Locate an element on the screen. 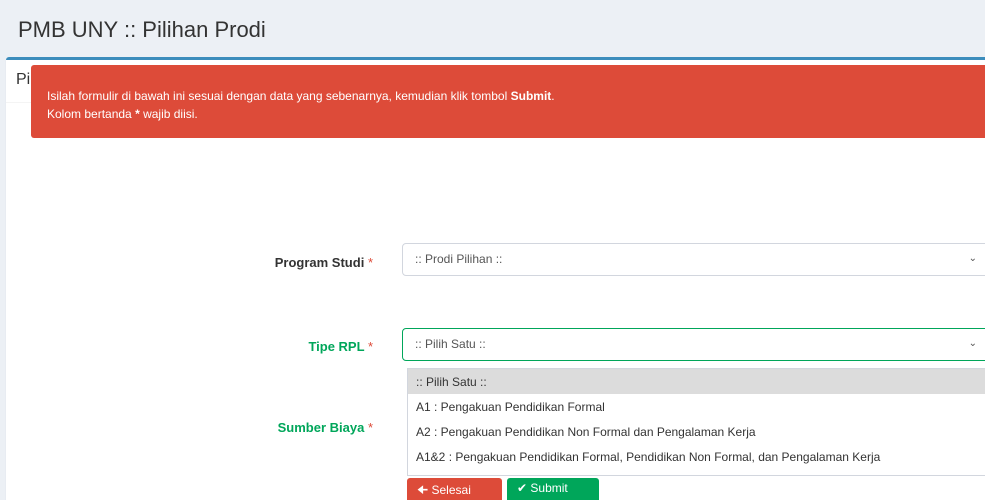 Image resolution: width=985 pixels, height=500 pixels. arrow-left-icon: 🠈 is located at coordinates (423, 490).